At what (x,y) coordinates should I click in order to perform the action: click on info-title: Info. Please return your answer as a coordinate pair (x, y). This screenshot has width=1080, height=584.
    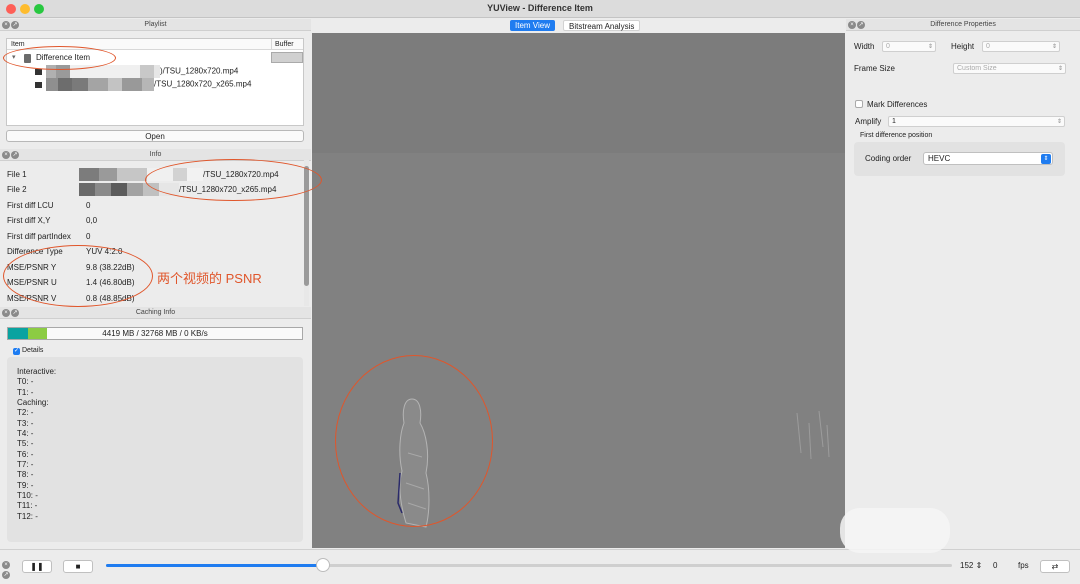
    Looking at the image, I should click on (155, 154).